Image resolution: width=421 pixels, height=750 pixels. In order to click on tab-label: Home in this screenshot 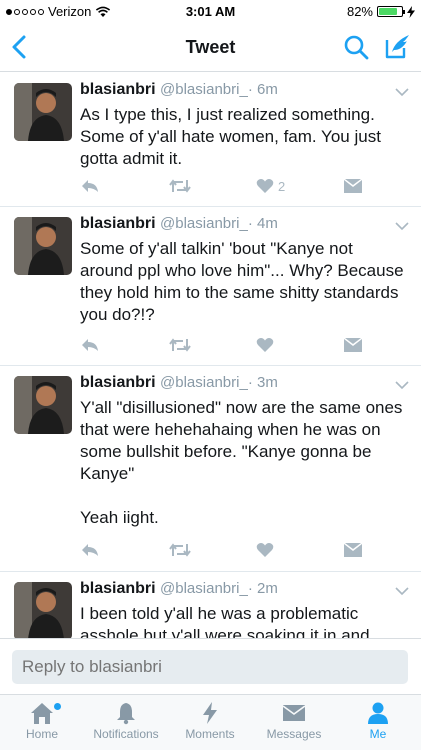, I will do `click(41, 734)`.